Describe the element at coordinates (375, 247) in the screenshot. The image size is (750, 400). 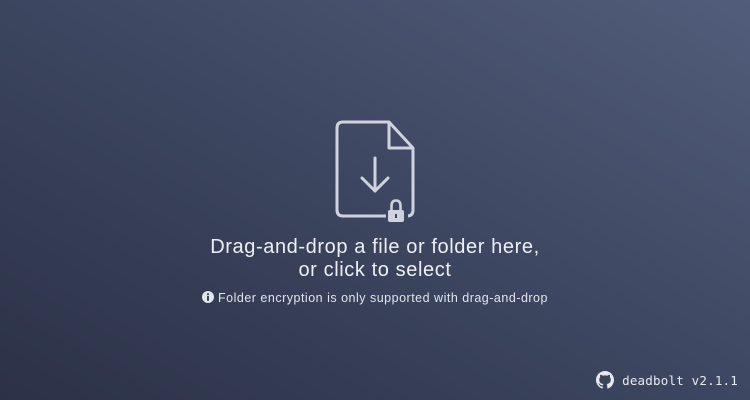
I see `drop-prompt-line-1: Drag-and-drop a file or folder here,` at that location.